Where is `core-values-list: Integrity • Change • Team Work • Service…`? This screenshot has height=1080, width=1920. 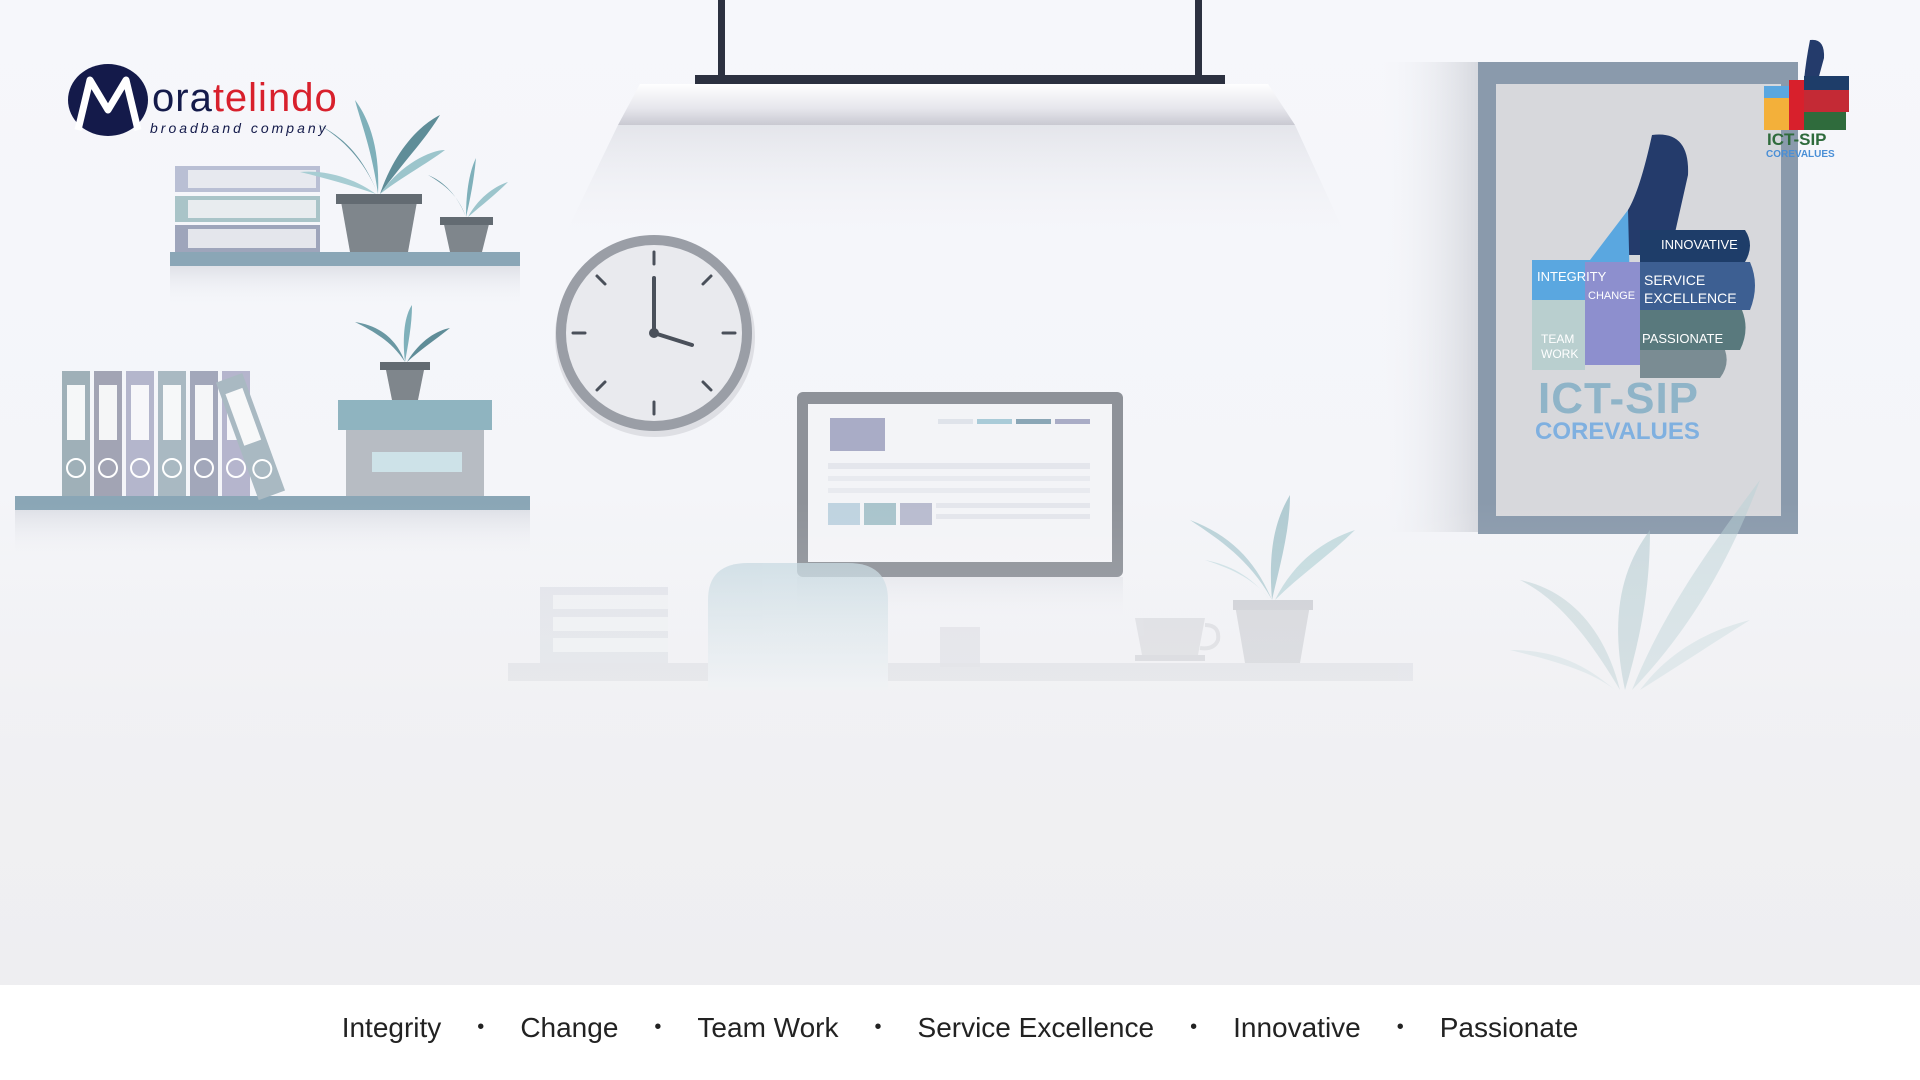 core-values-list: Integrity • Change • Team Work • Service… is located at coordinates (960, 1028).